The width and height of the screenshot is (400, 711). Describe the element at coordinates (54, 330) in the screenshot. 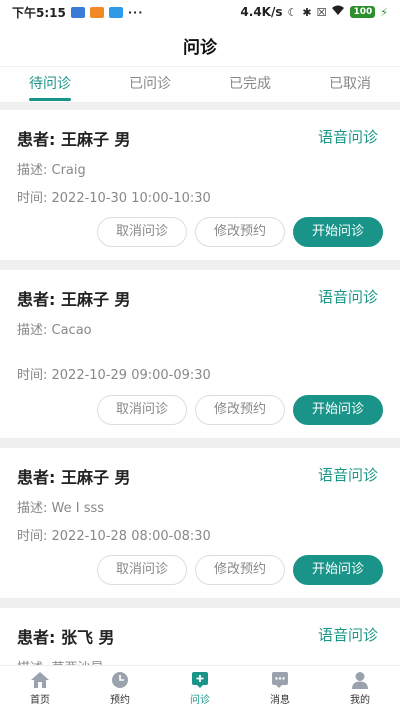

I see `consultation-description: 描述: Cacao` at that location.